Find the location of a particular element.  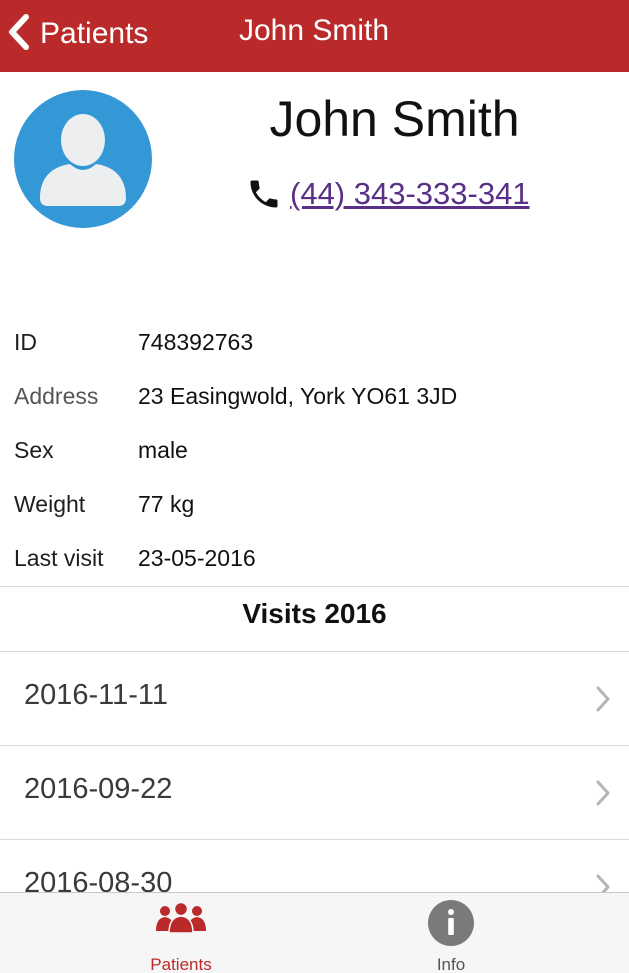

back-button-label: Patients is located at coordinates (94, 33).